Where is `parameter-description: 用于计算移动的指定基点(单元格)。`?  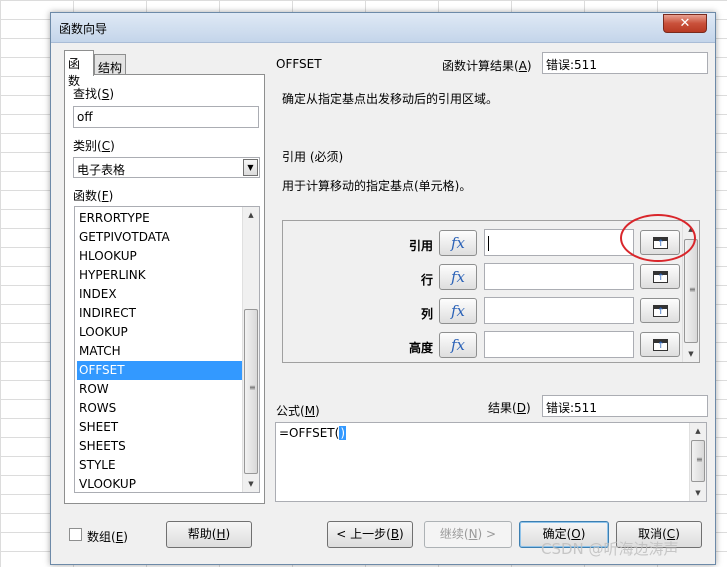
parameter-description: 用于计算移动的指定基点(单元格)。 is located at coordinates (377, 186).